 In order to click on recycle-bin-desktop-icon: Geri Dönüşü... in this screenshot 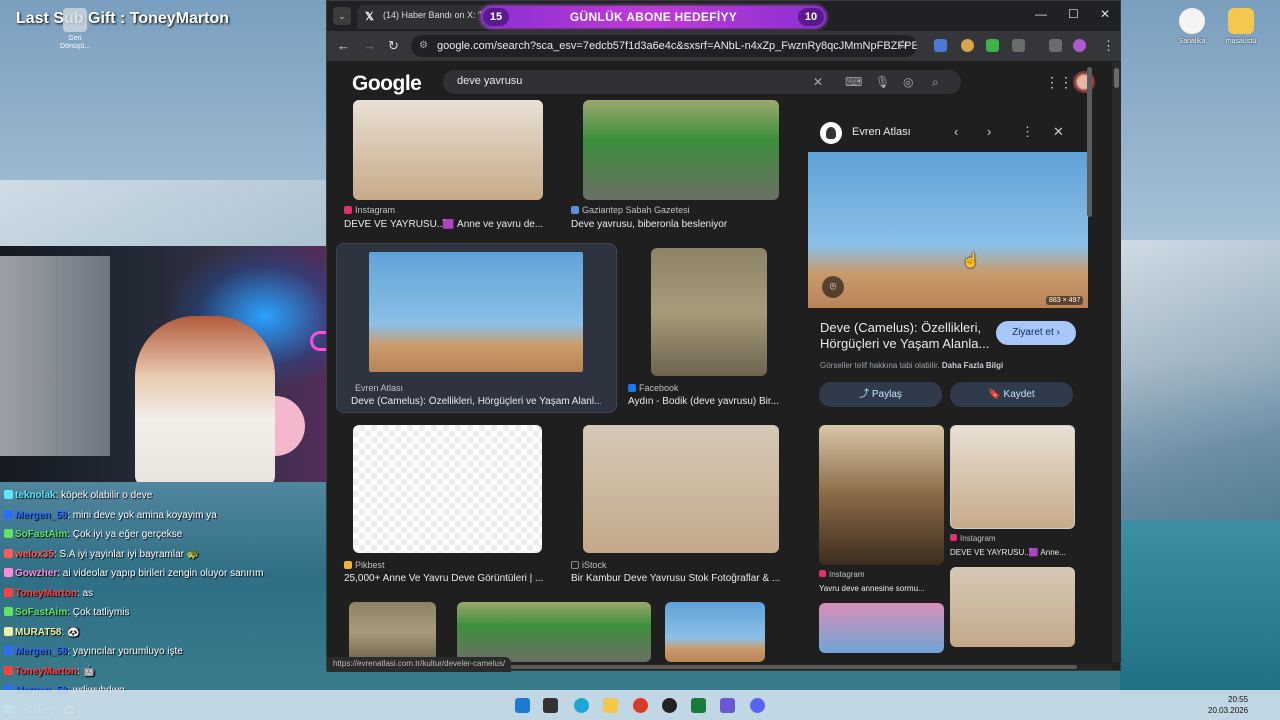, I will do `click(75, 35)`.